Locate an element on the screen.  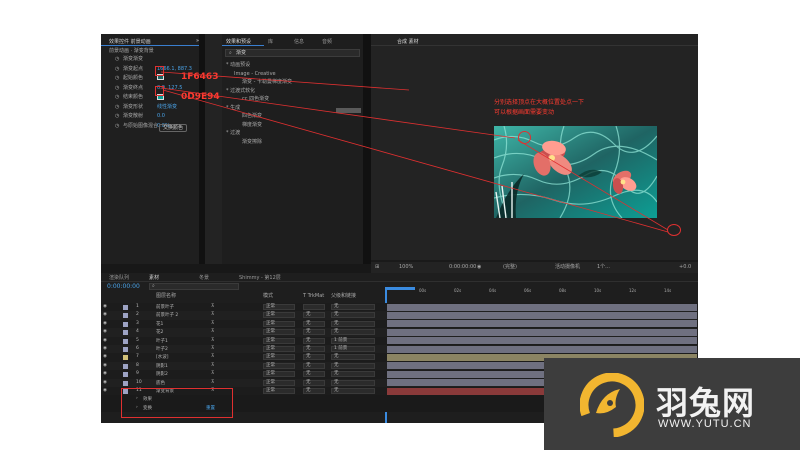
timeline-timecode: 0:00:00:00 is located at coordinates (123, 286).